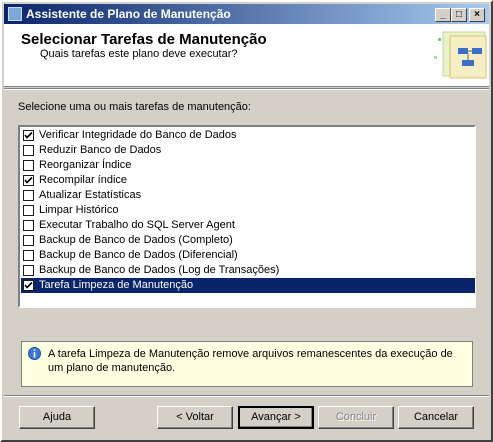  Describe the element at coordinates (248, 135) in the screenshot. I see `task-row-verificar-integridade: Verificar Integridade do Banco de Dados` at that location.